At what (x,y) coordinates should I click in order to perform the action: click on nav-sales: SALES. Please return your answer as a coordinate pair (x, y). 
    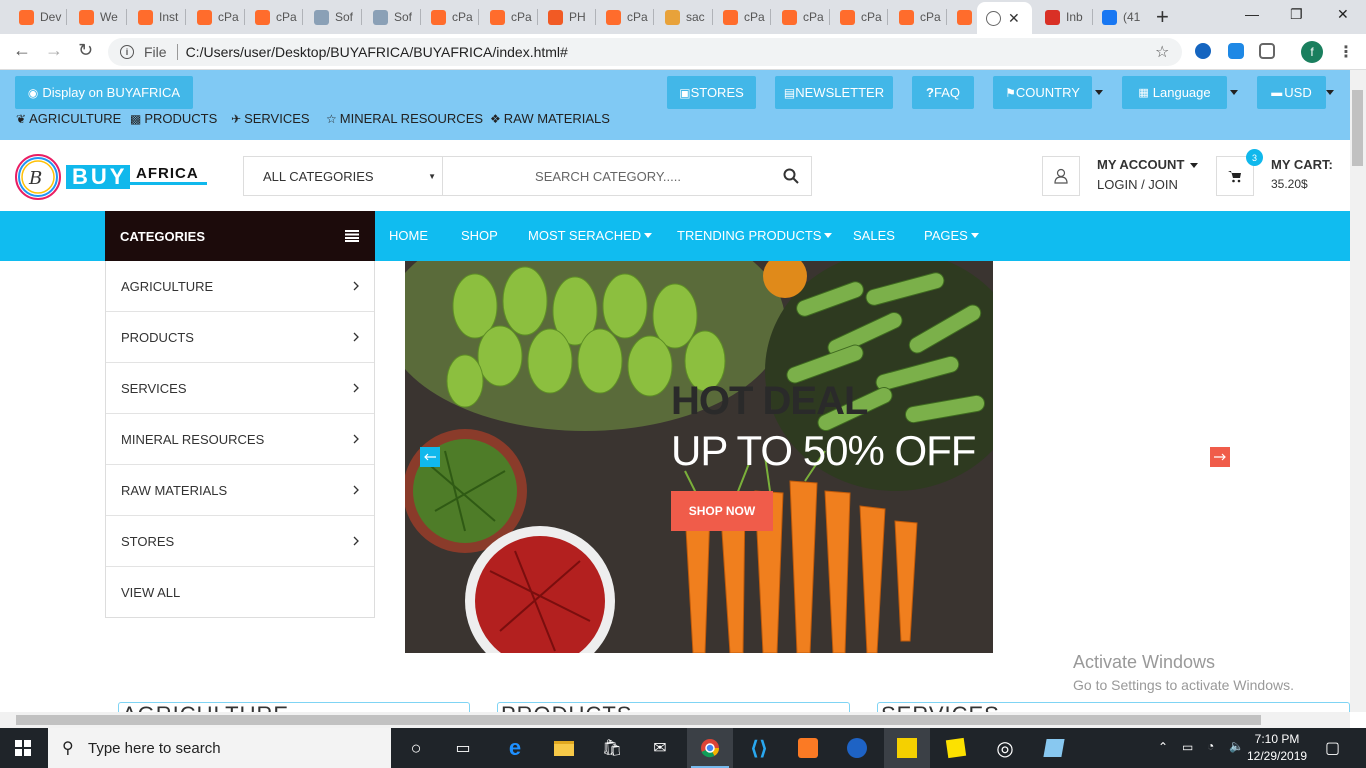
    Looking at the image, I should click on (874, 235).